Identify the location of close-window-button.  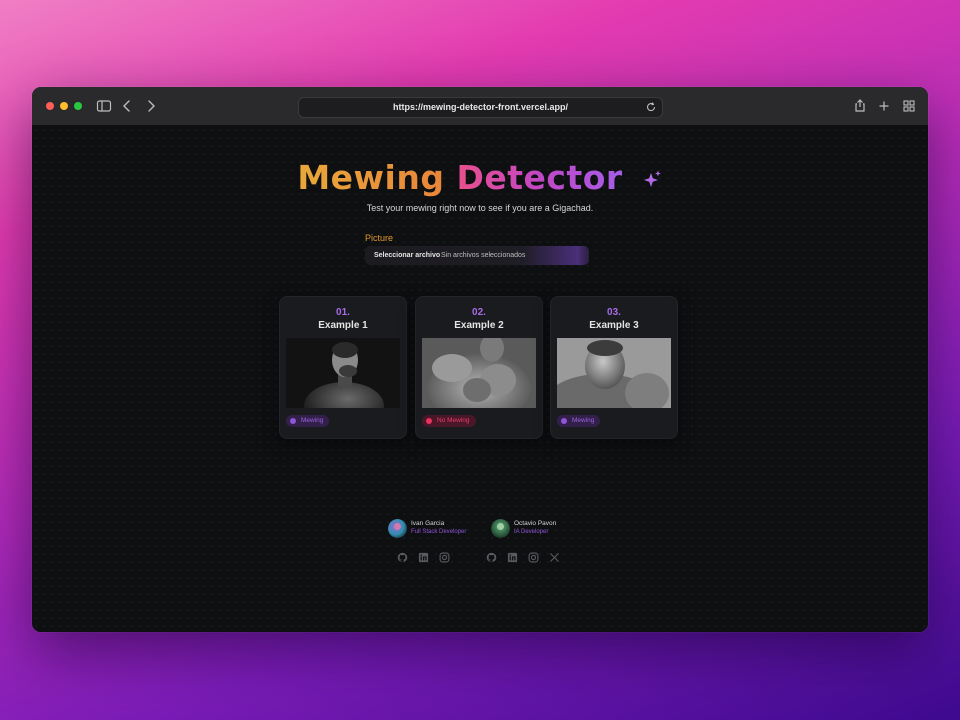
(50, 106).